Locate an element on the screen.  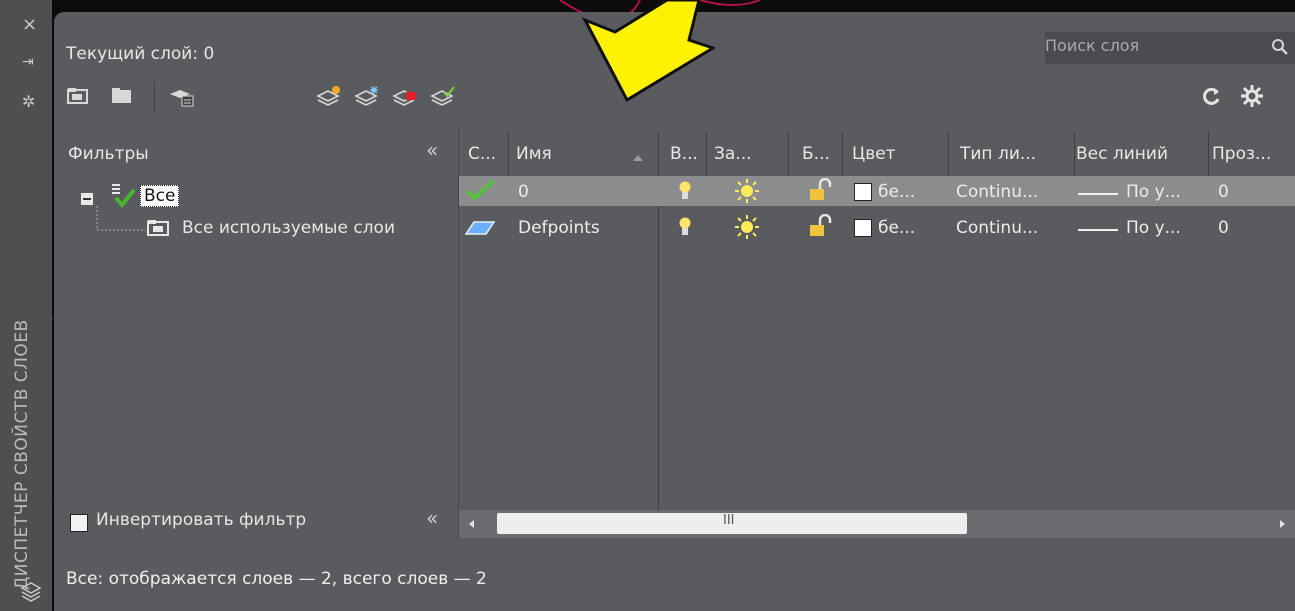
layer-parallelogram-icon is located at coordinates (480, 228).